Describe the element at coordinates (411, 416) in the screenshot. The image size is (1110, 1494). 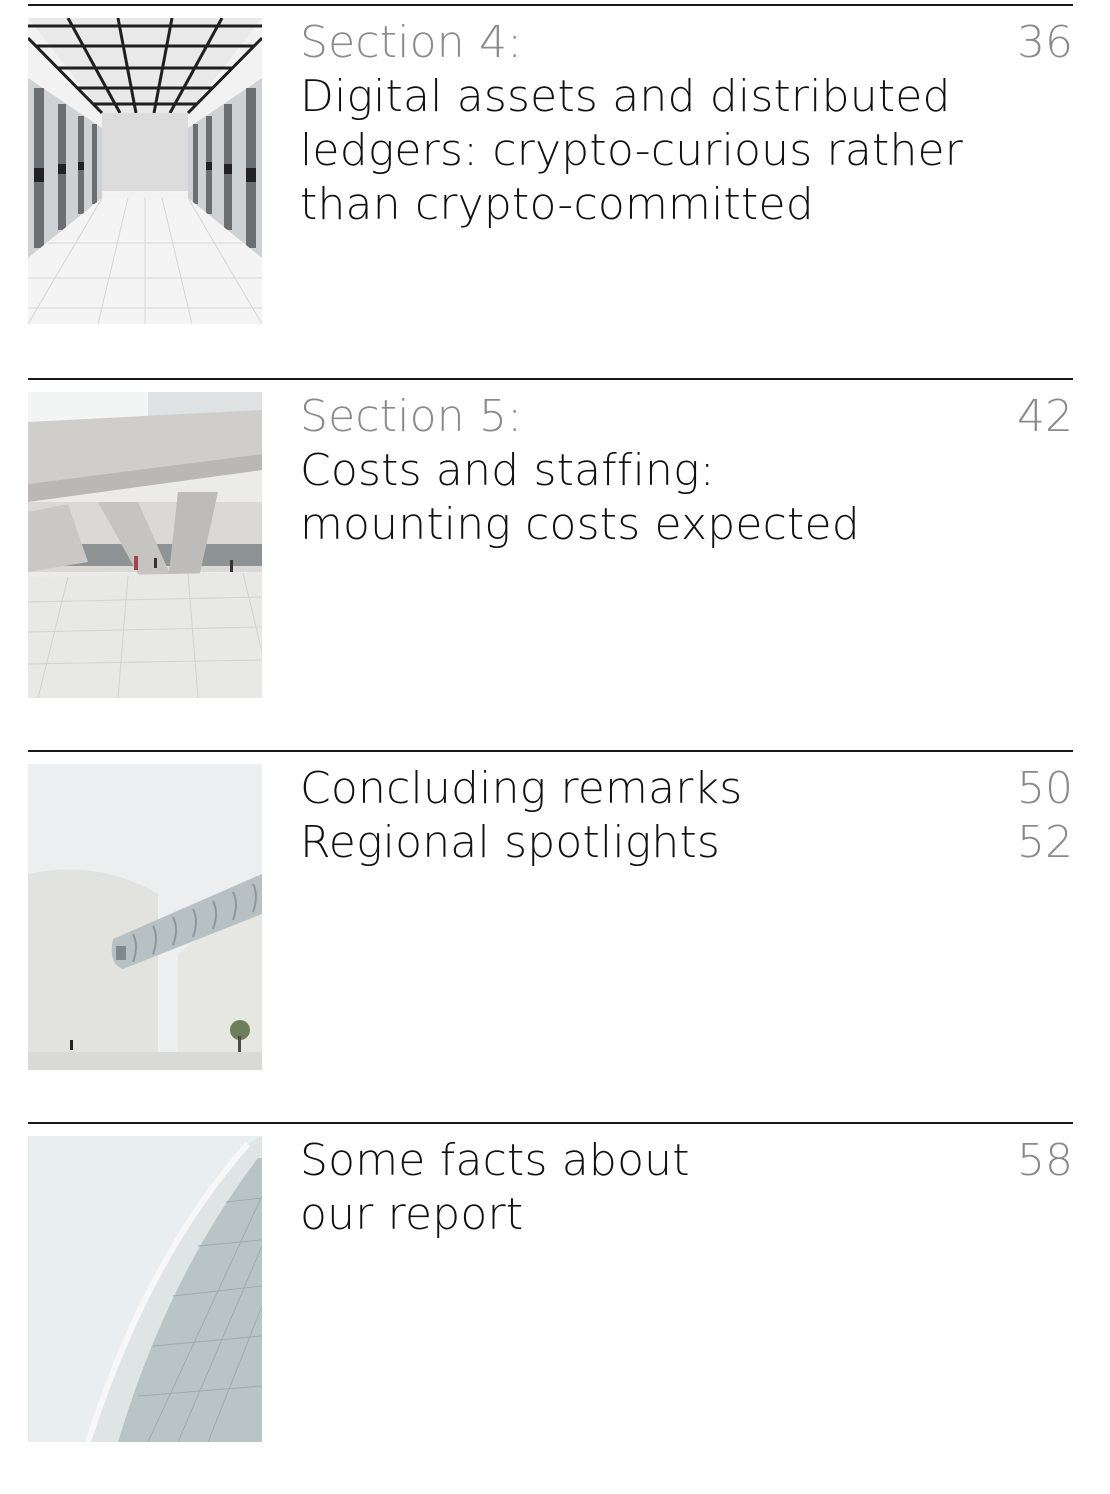
I see `section-label: Section 5:` at that location.